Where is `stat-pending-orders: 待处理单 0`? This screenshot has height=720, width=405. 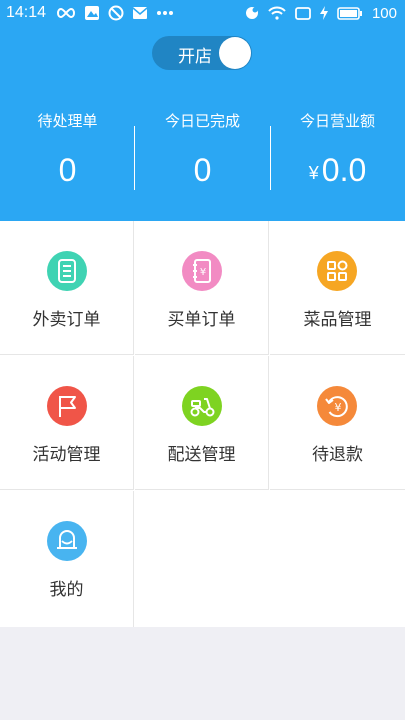
stat-pending-orders: 待处理单 0 is located at coordinates (67, 150).